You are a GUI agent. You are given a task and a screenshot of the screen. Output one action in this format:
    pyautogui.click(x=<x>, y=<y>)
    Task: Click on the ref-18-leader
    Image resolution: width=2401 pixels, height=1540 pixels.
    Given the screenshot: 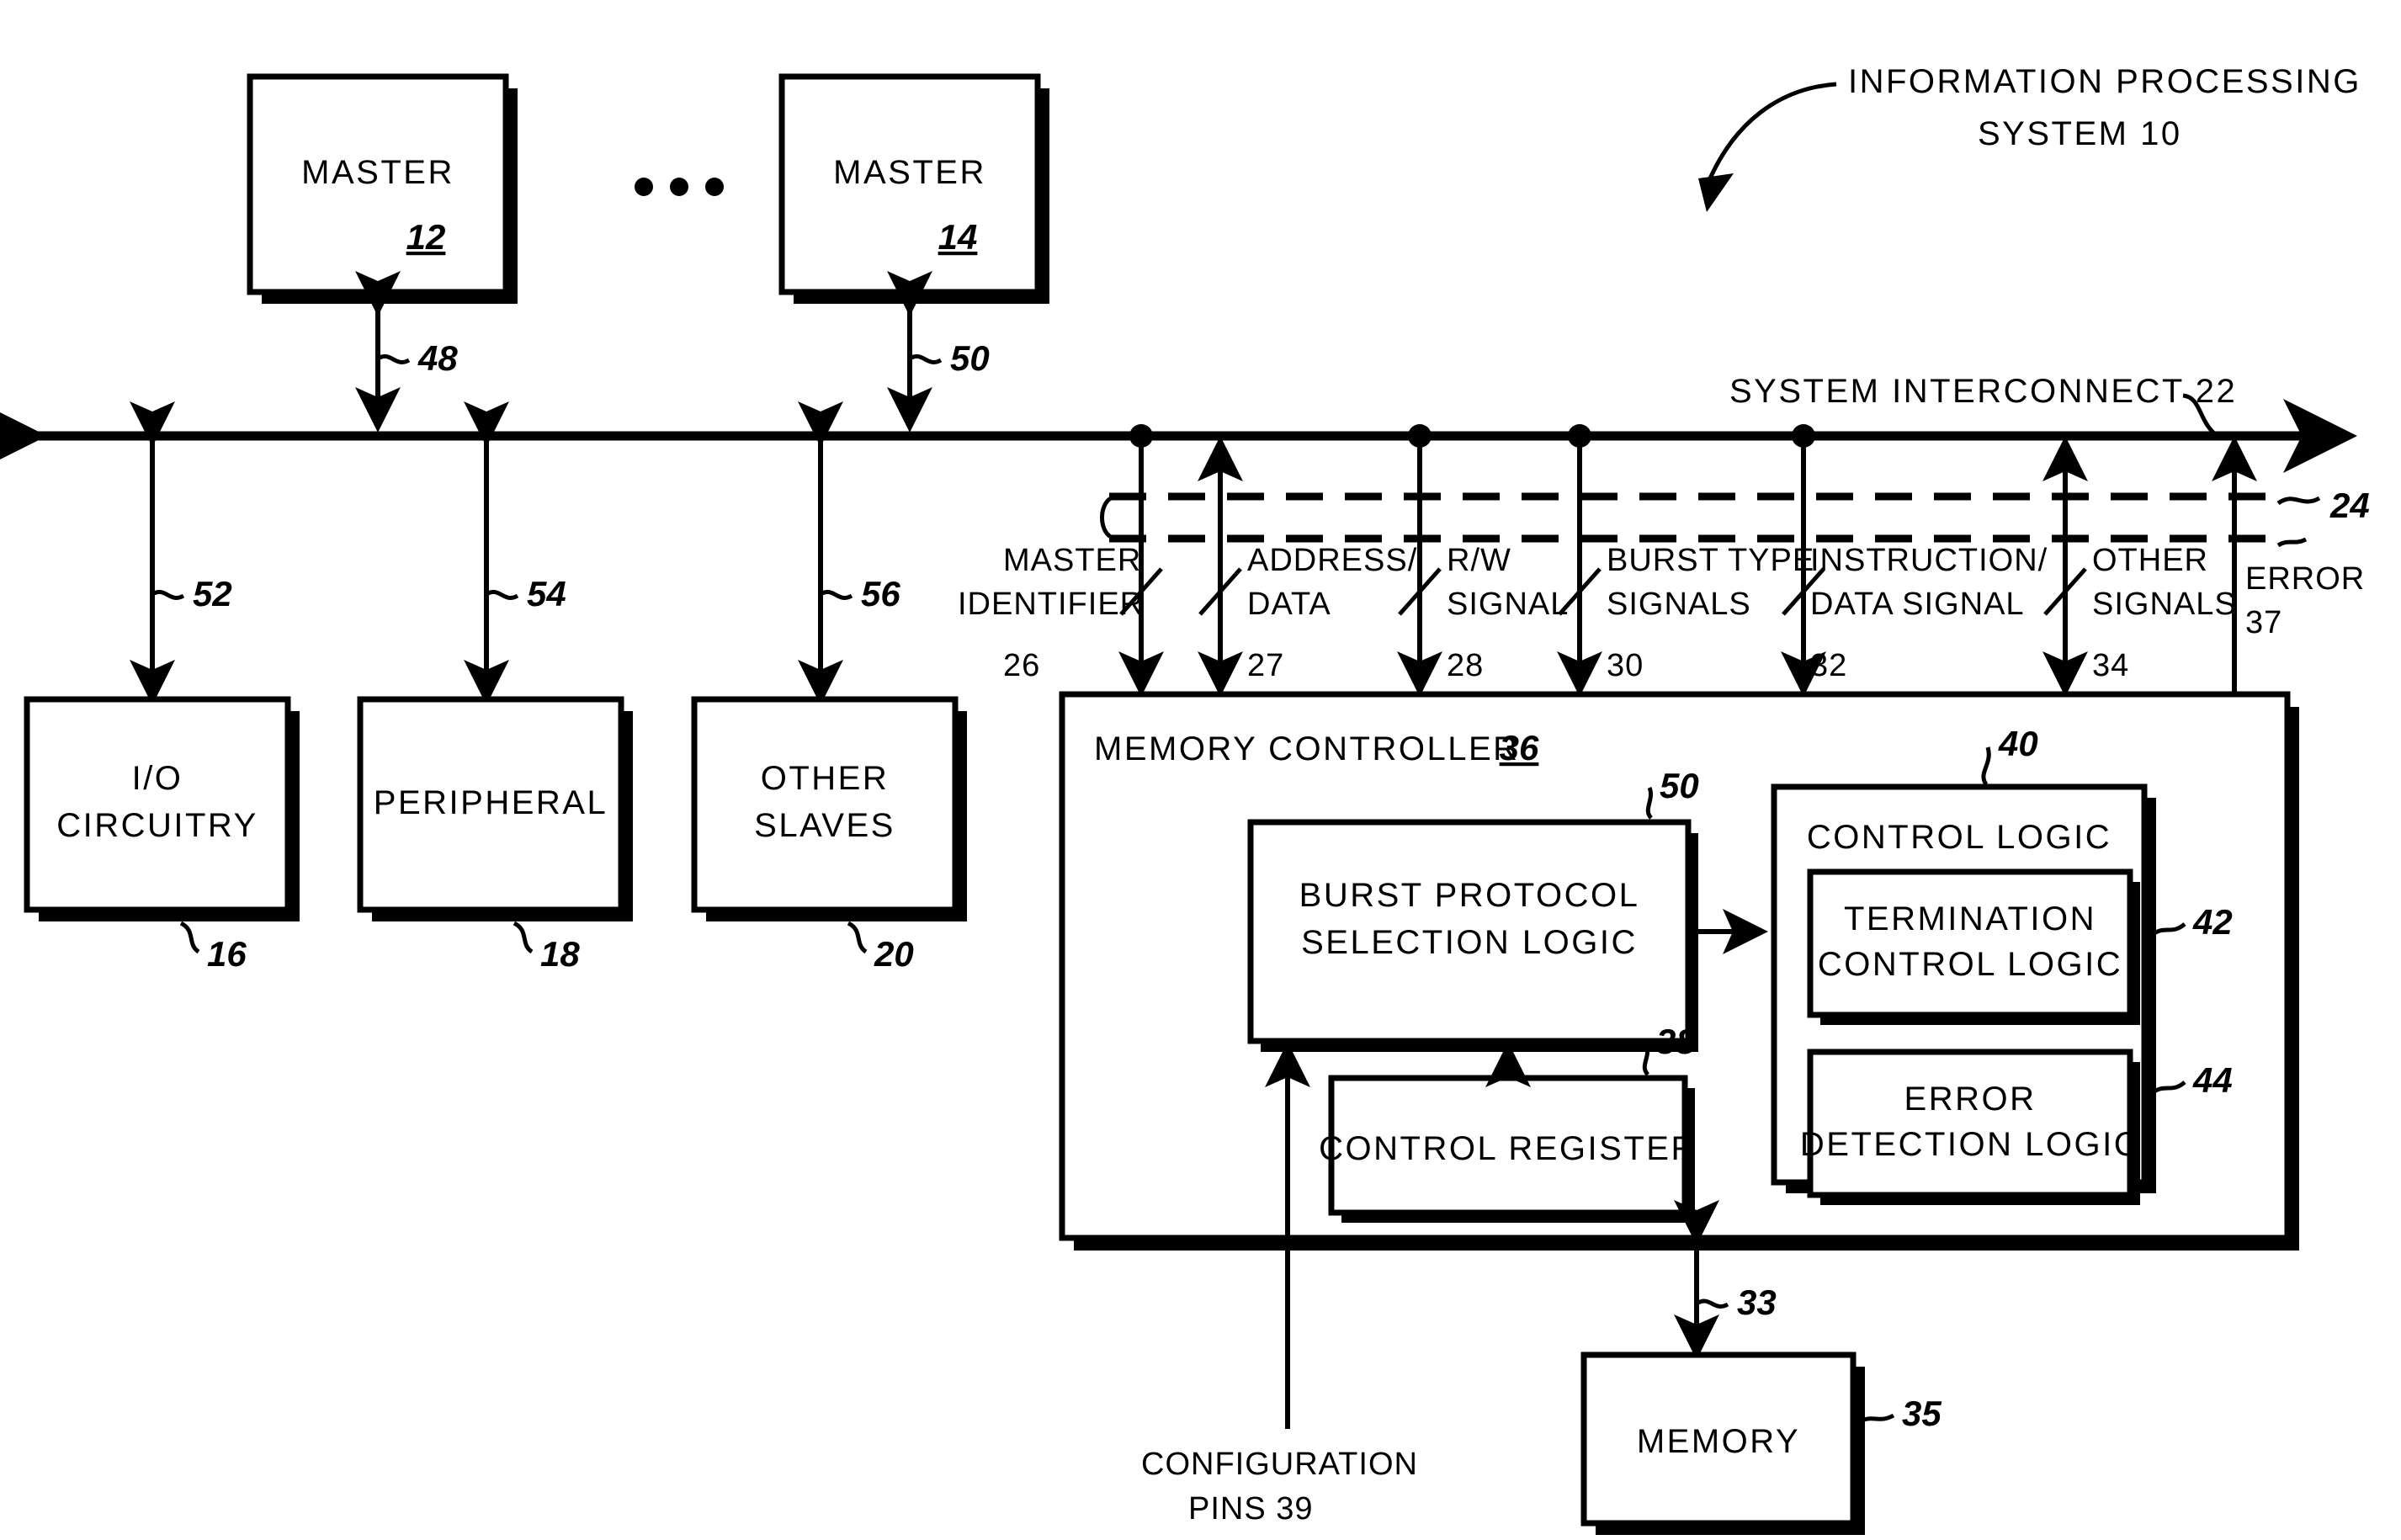 What is the action you would take?
    pyautogui.click(x=523, y=937)
    